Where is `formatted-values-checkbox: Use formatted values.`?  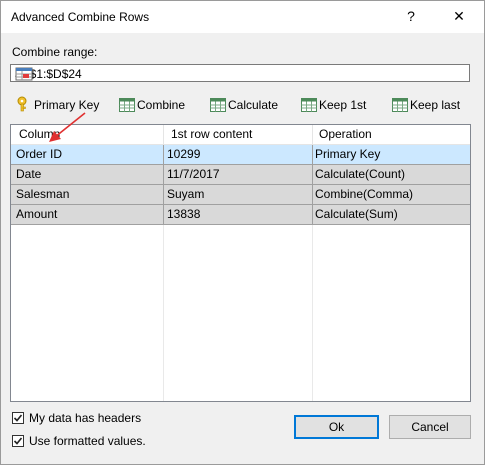
formatted-values-checkbox: Use formatted values. is located at coordinates (79, 441).